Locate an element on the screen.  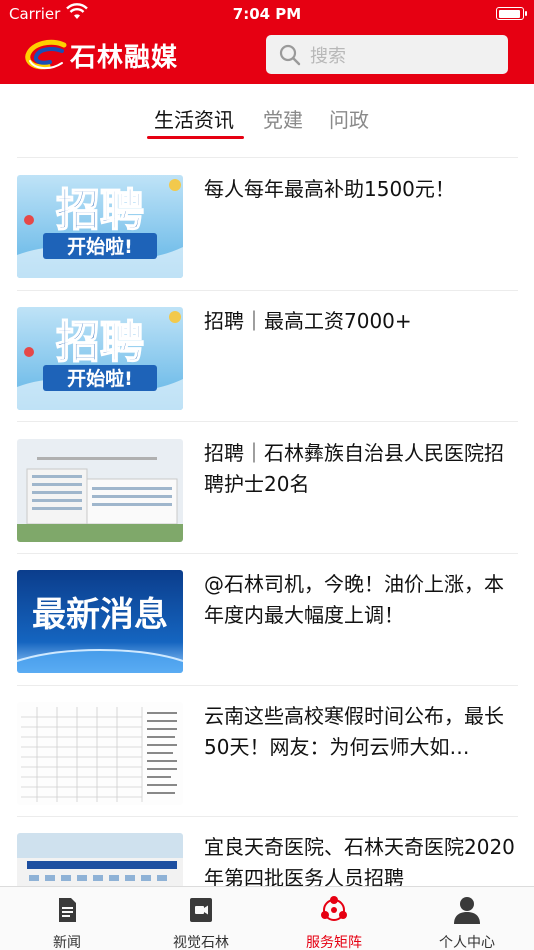
tabbar-item-visual: 视觉石林 is located at coordinates (201, 918).